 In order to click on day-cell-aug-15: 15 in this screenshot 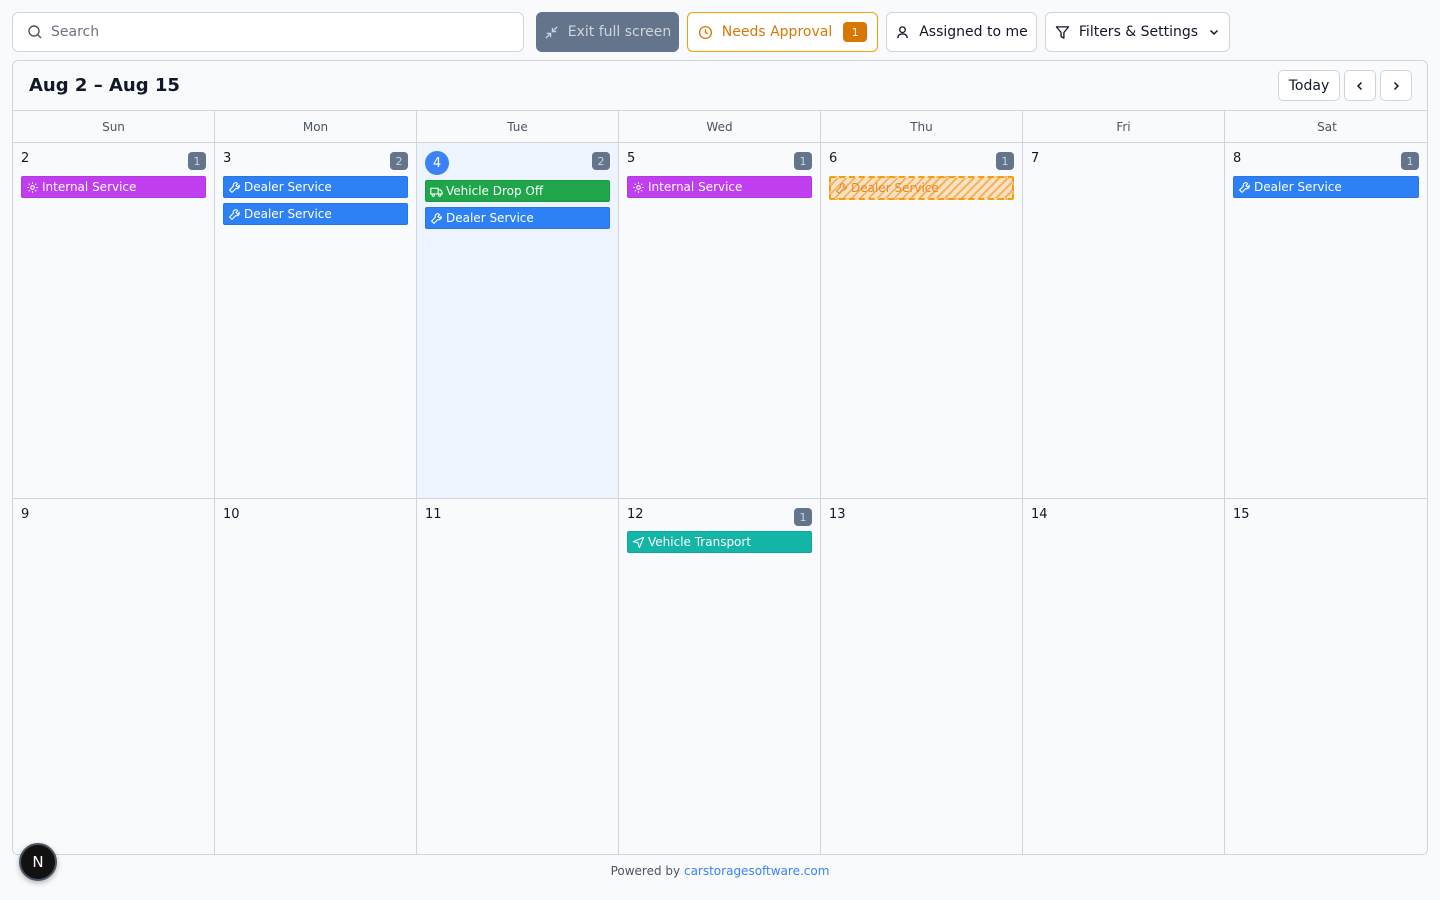, I will do `click(1326, 676)`.